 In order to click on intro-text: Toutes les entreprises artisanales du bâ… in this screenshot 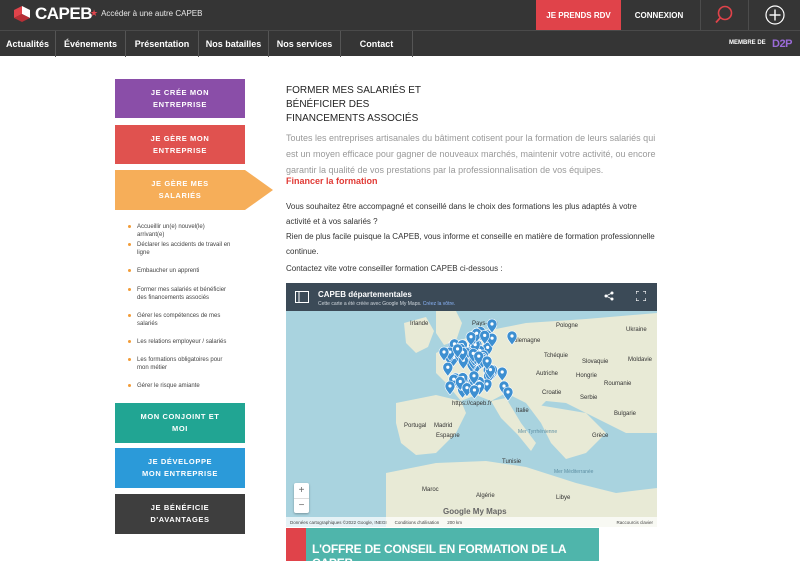, I will do `click(471, 154)`.